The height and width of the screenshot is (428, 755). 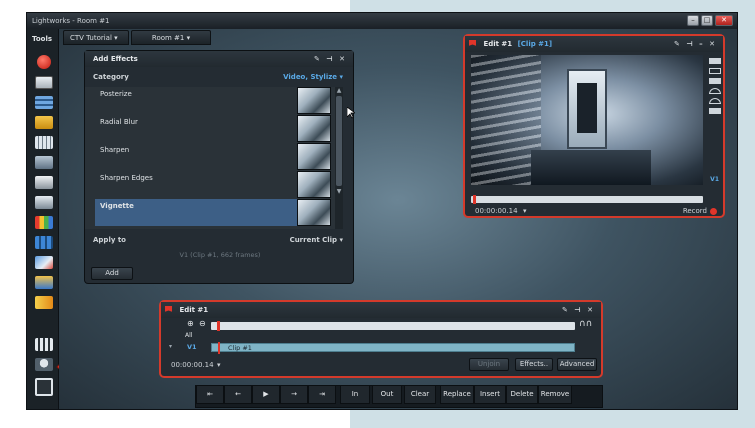 I want to click on timeline-ruler, so click(x=393, y=326).